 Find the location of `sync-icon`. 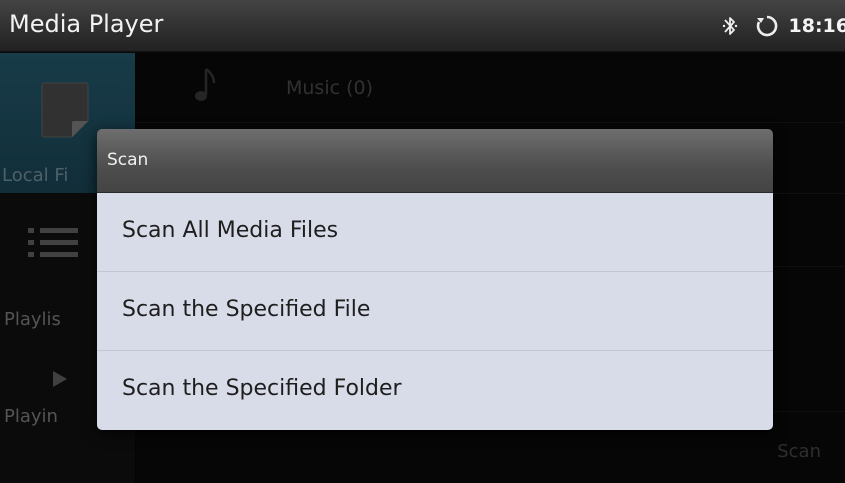

sync-icon is located at coordinates (766, 26).